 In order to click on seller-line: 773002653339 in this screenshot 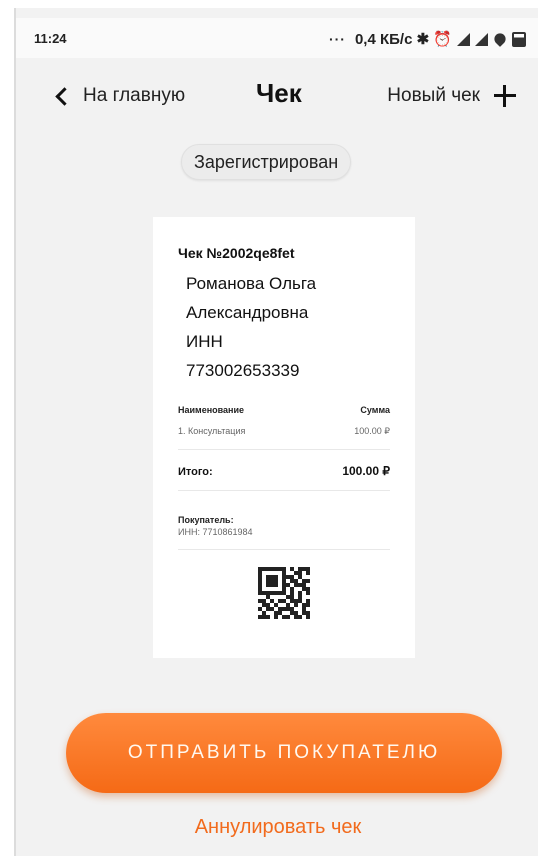, I will do `click(243, 370)`.